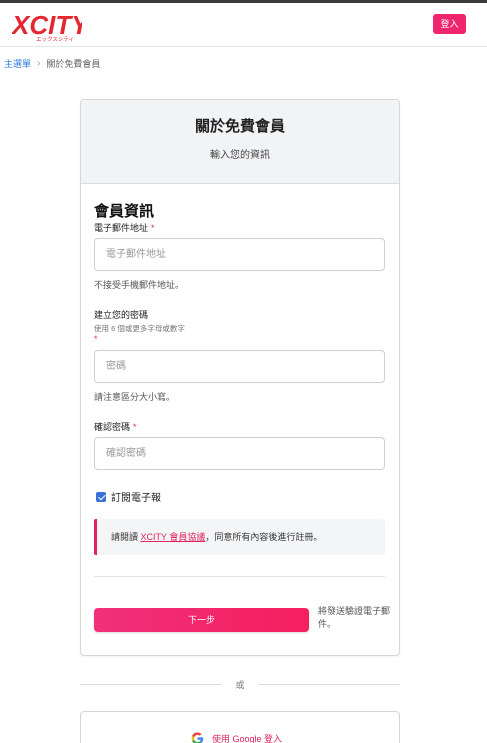 The width and height of the screenshot is (487, 743). I want to click on page-subtitle: 輸入您的資訊, so click(240, 155).